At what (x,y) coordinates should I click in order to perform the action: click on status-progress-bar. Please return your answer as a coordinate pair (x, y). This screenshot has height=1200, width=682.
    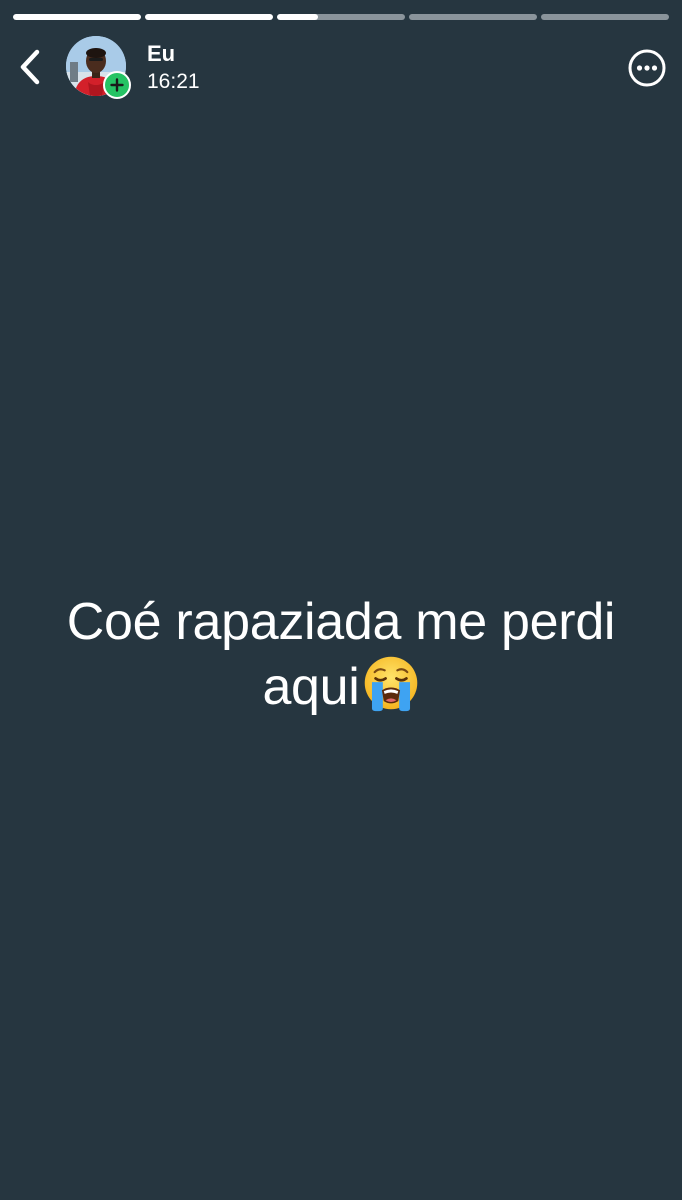
    Looking at the image, I should click on (341, 17).